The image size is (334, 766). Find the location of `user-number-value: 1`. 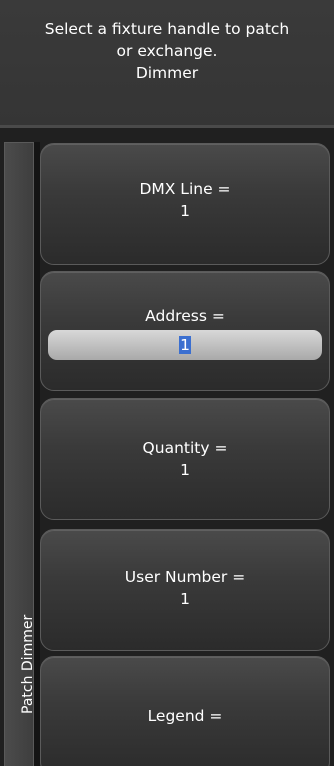

user-number-value: 1 is located at coordinates (185, 599).